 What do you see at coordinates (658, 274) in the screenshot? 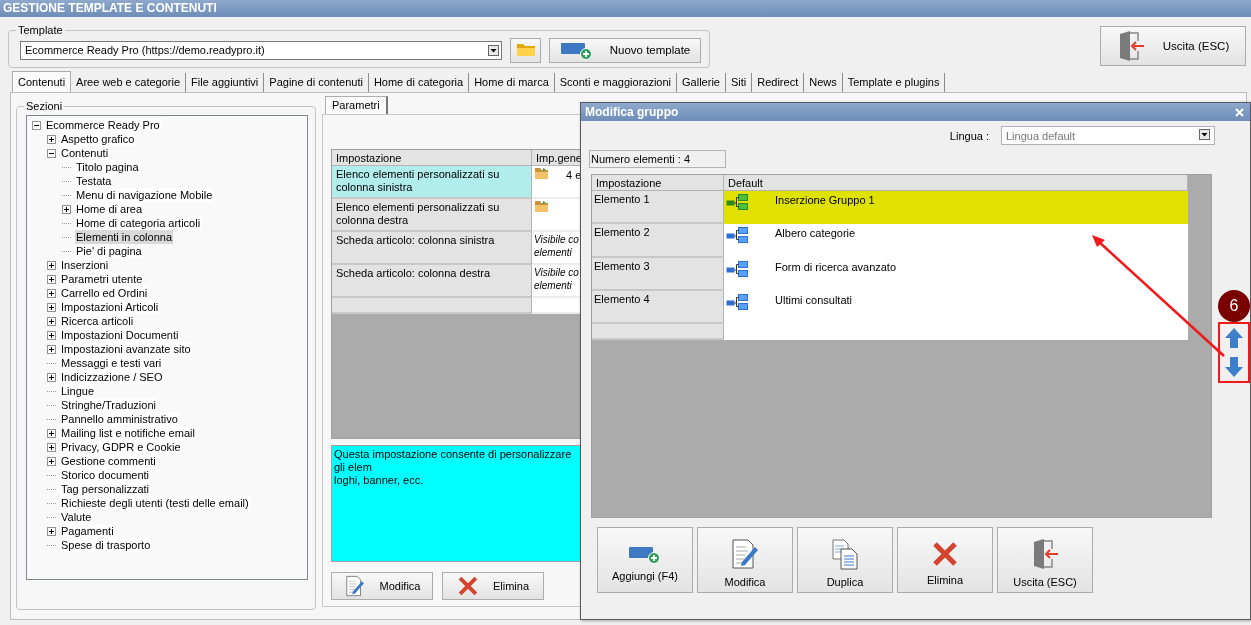
I see `table-cell: Elemento 3` at bounding box center [658, 274].